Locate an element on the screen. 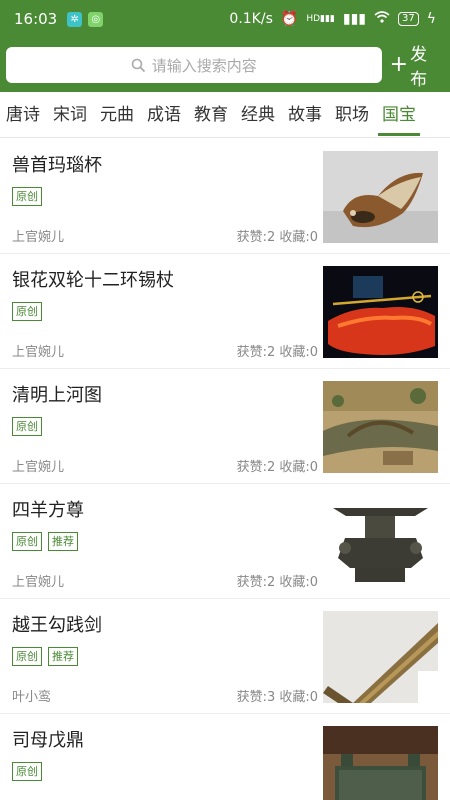  search-input: 请输入搜索内容 is located at coordinates (194, 65).